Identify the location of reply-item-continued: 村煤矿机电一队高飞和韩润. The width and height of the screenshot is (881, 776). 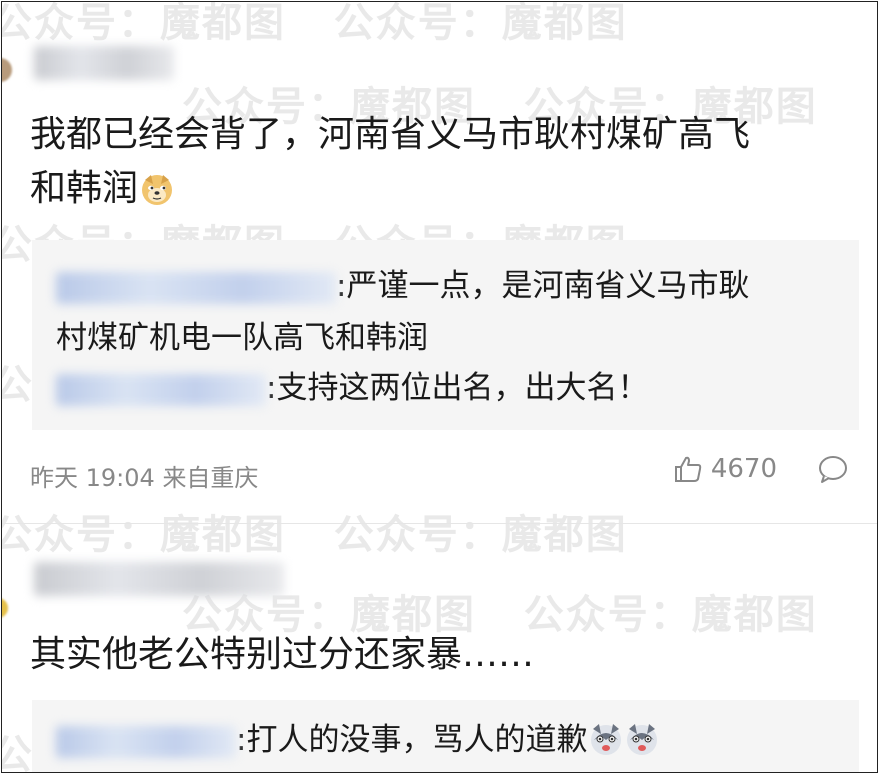
(242, 338).